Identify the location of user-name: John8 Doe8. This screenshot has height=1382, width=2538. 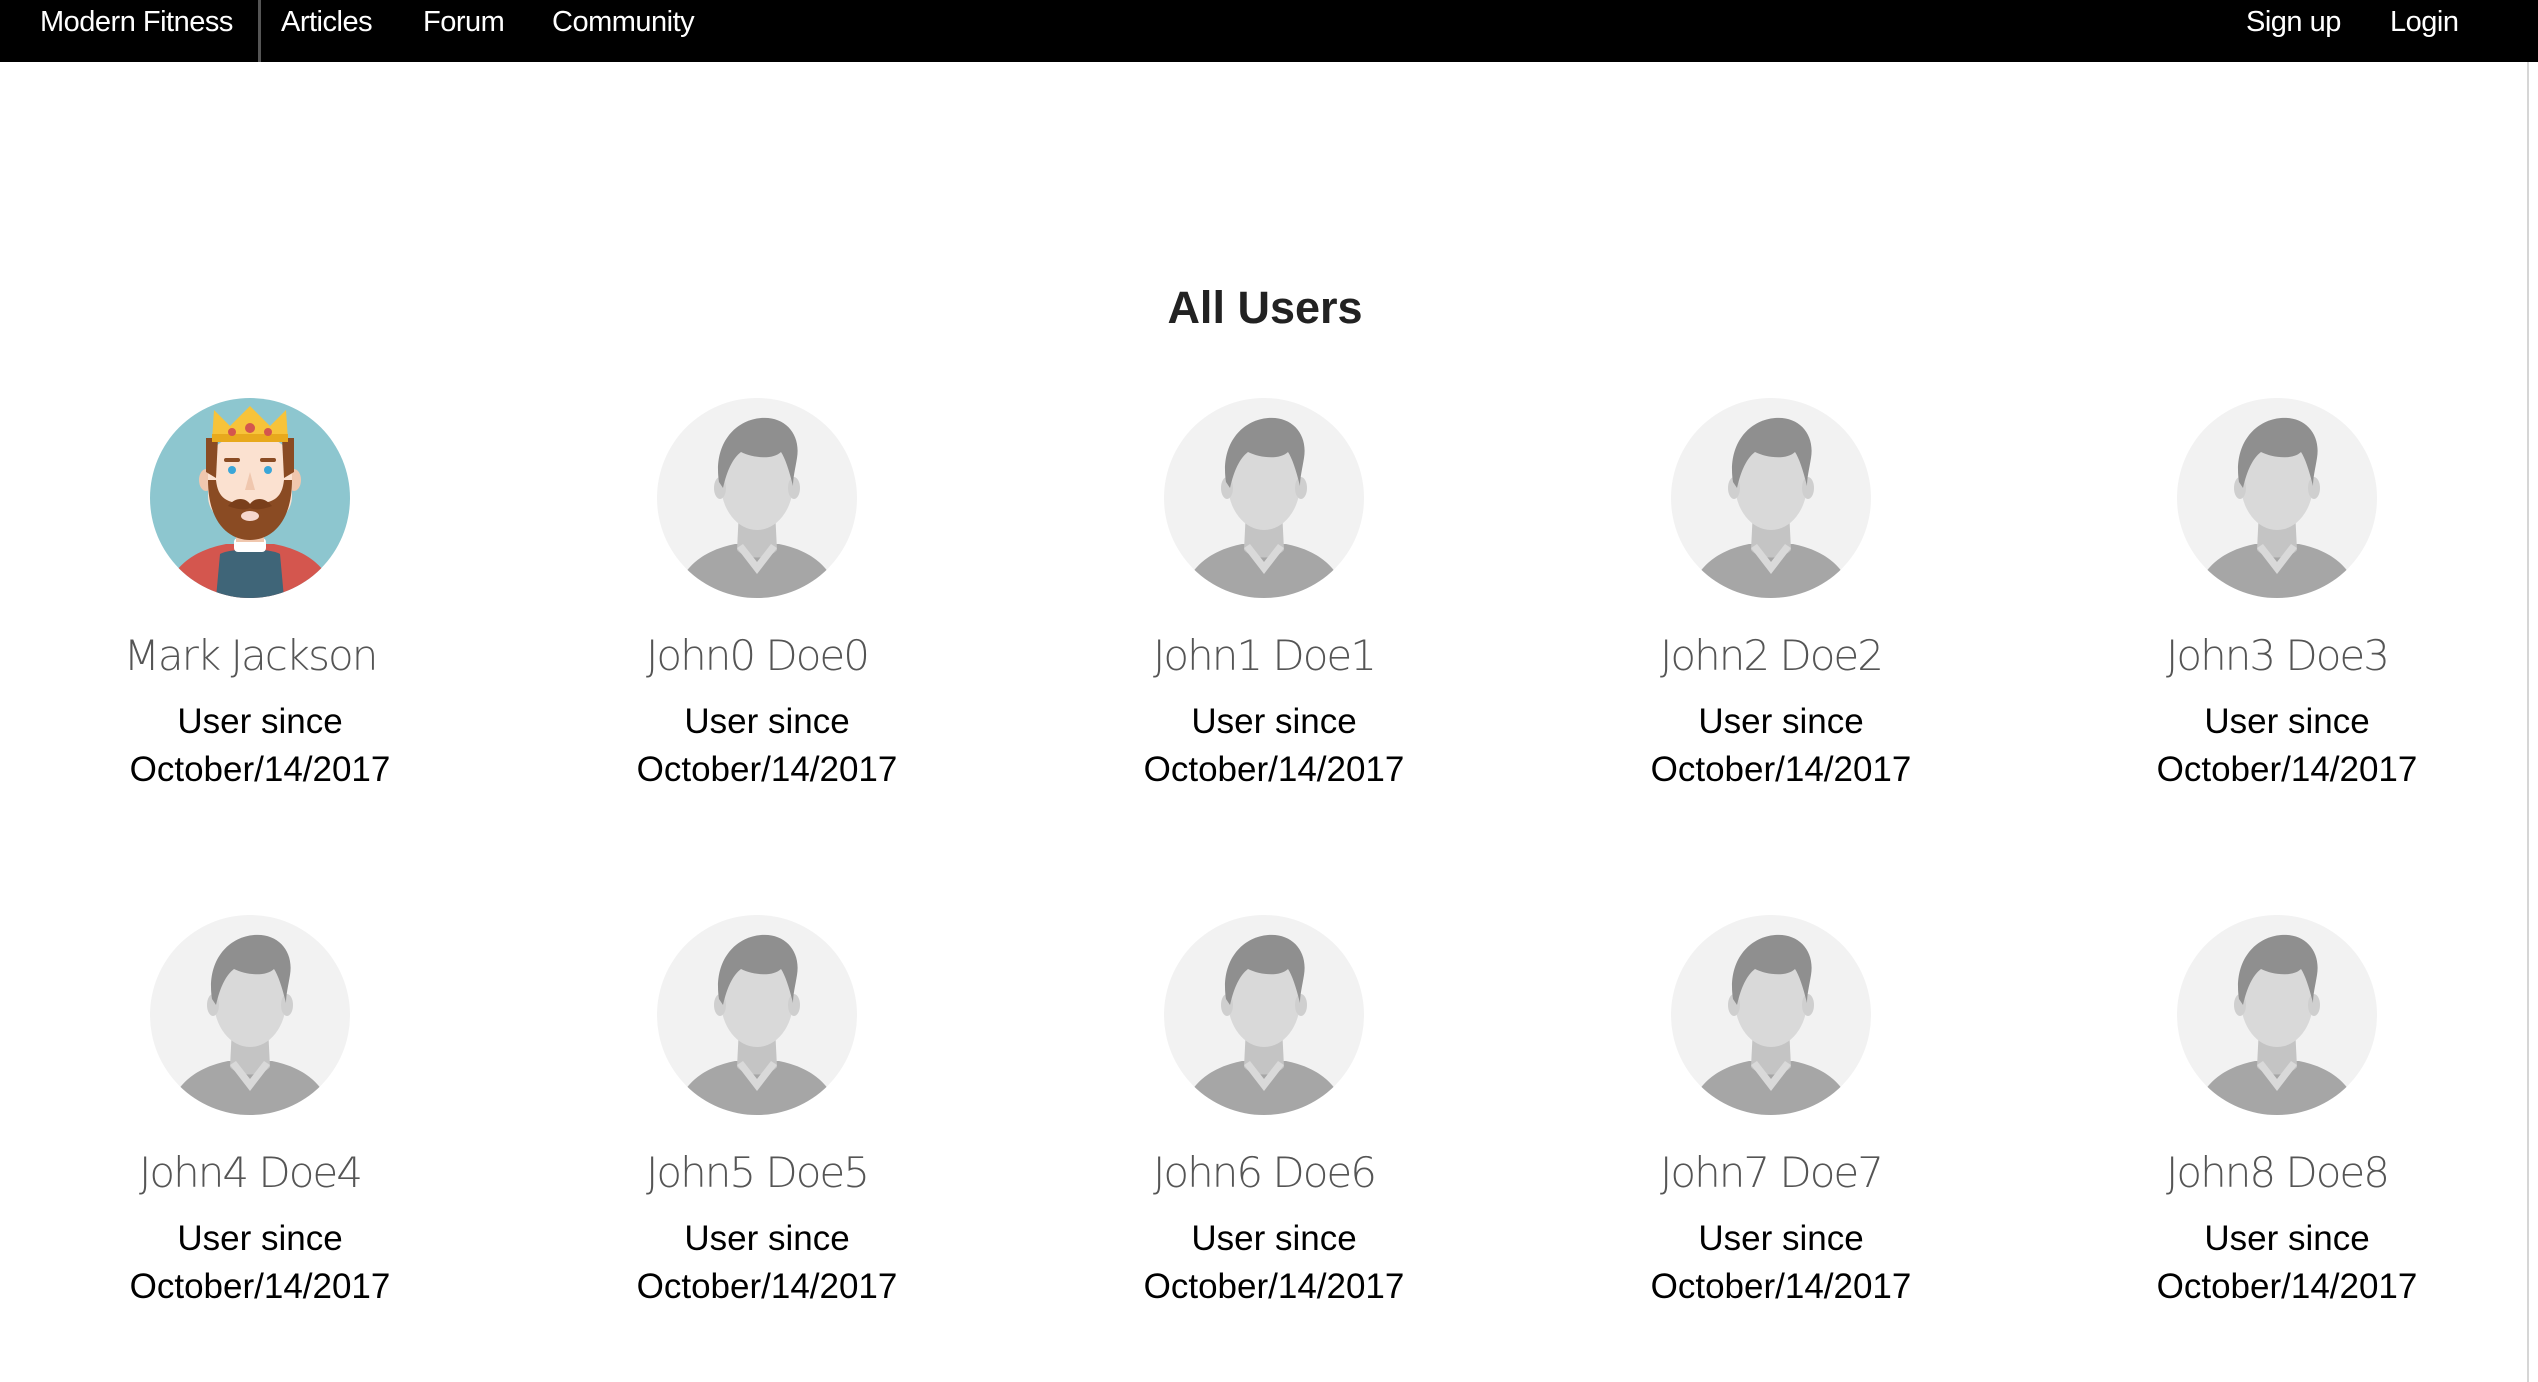
(2277, 1173).